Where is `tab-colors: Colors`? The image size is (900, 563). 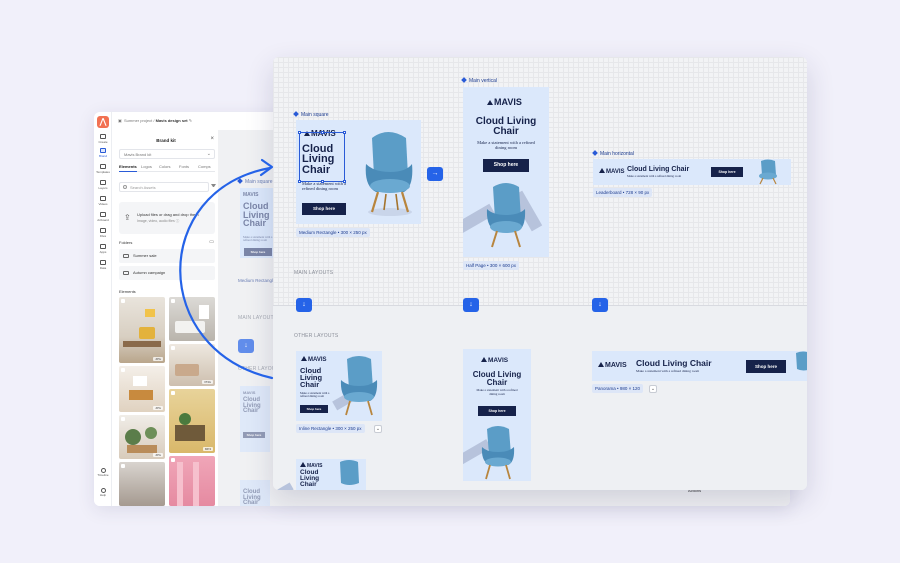 tab-colors: Colors is located at coordinates (165, 166).